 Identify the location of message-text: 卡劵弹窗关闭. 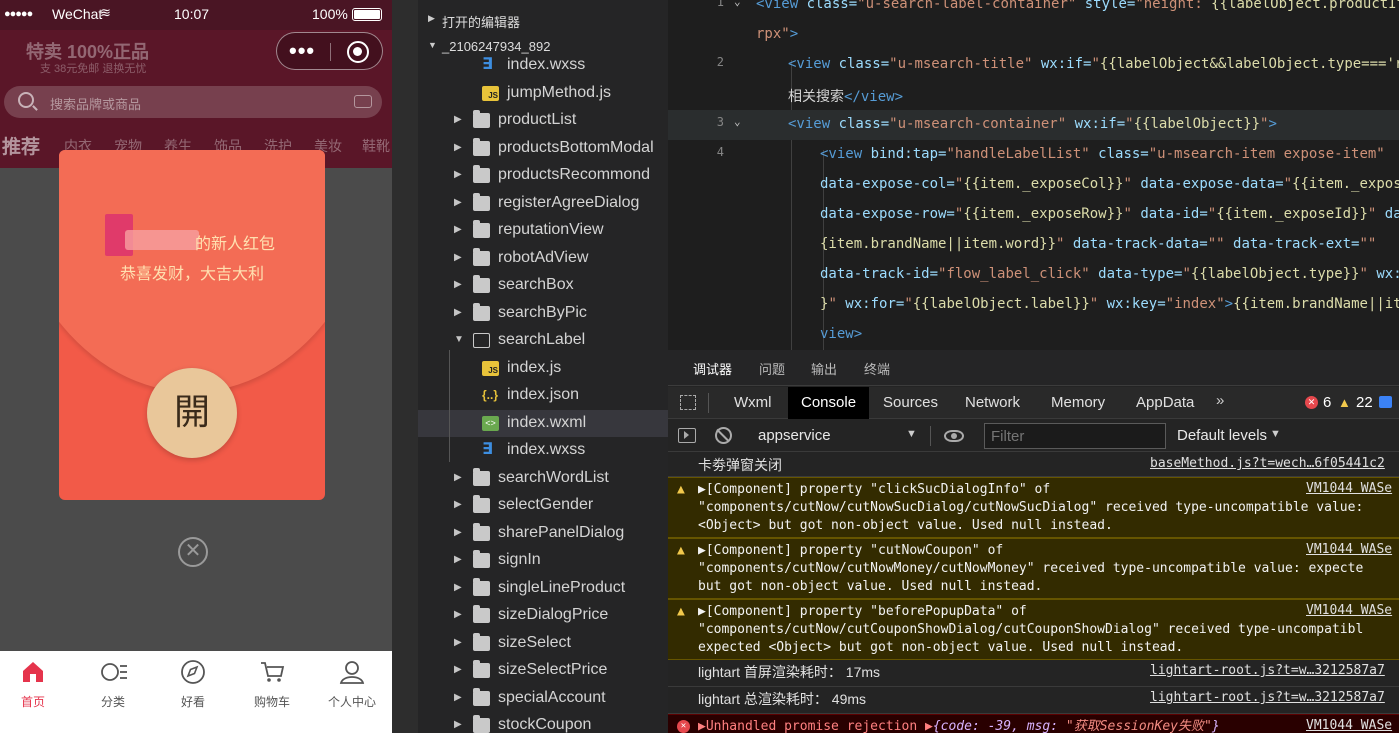
(740, 465).